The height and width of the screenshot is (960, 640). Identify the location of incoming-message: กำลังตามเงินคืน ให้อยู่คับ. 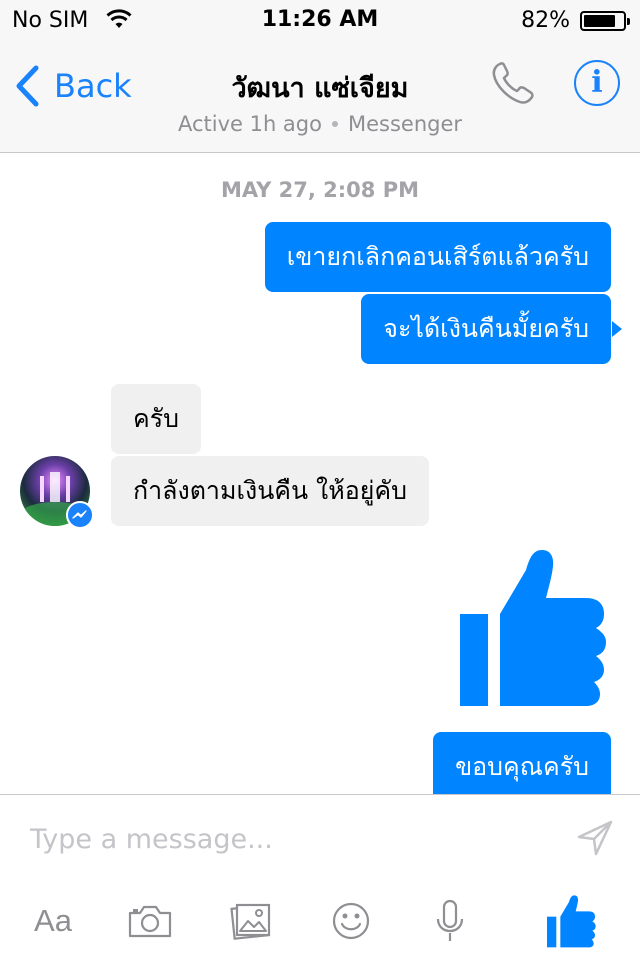
(270, 491).